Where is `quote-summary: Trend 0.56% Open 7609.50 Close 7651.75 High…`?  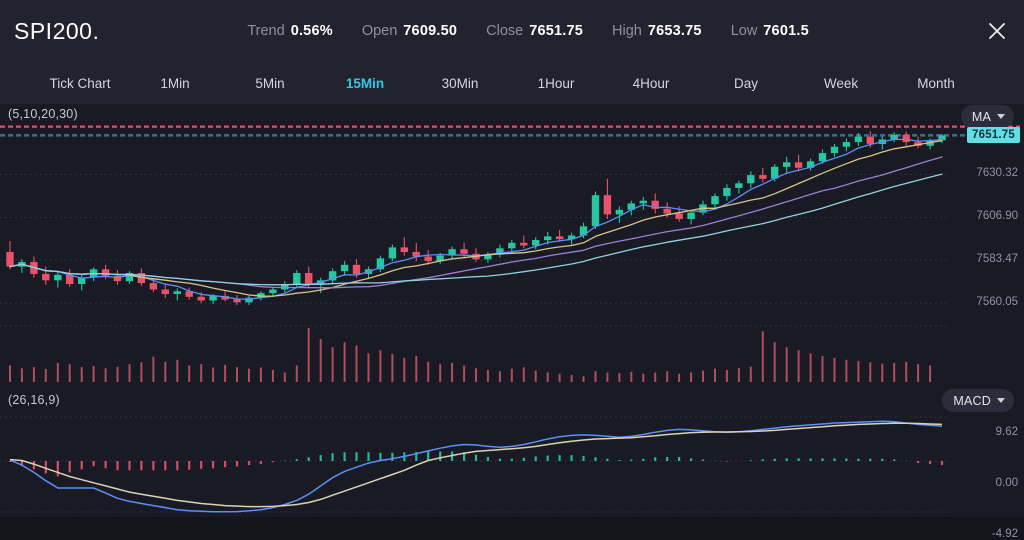 quote-summary: Trend 0.56% Open 7609.50 Close 7651.75 High… is located at coordinates (528, 31).